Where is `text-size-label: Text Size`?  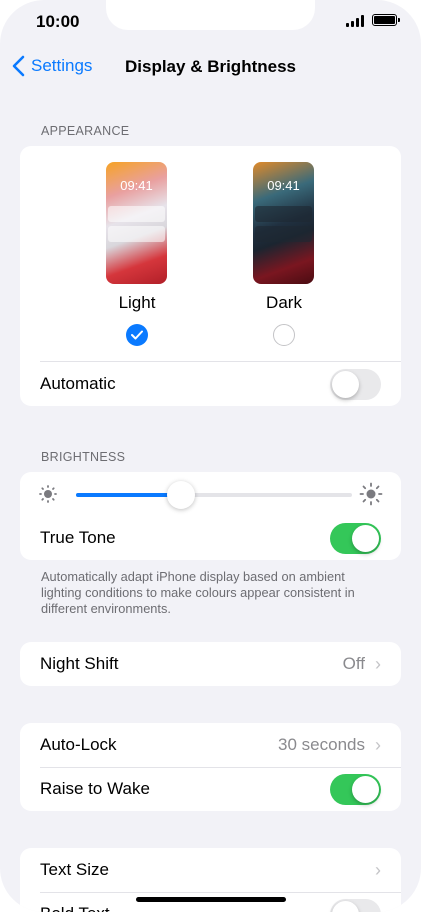 text-size-label: Text Size is located at coordinates (74, 869).